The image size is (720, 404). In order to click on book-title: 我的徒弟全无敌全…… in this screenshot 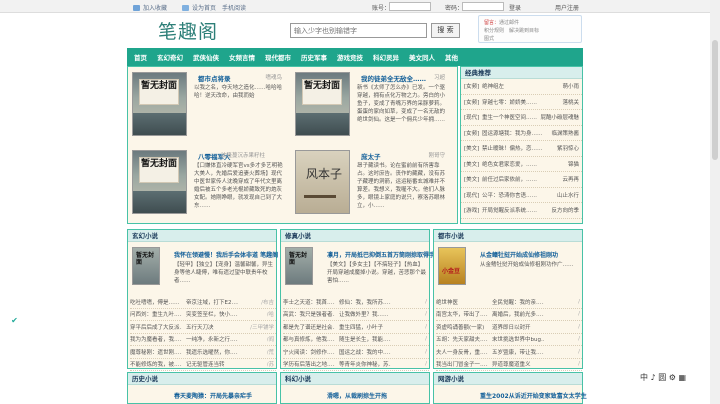, I will do `click(393, 78)`.